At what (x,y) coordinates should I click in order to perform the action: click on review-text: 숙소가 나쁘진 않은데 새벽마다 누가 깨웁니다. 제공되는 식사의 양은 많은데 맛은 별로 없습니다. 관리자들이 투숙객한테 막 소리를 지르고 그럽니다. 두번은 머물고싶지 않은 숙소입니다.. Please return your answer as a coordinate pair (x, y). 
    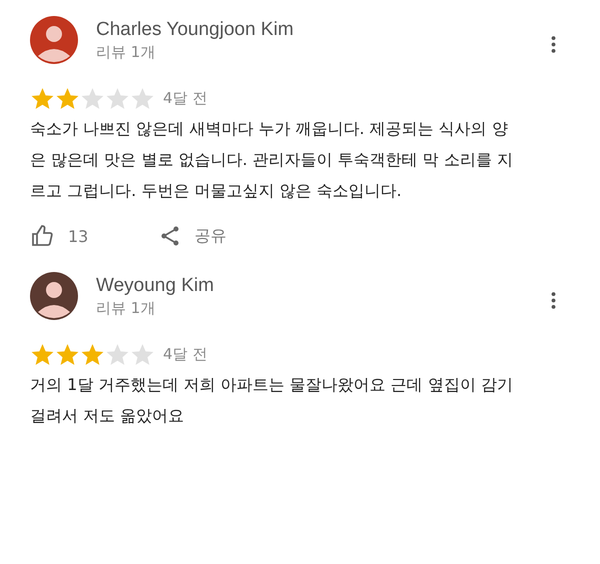
    Looking at the image, I should click on (272, 160).